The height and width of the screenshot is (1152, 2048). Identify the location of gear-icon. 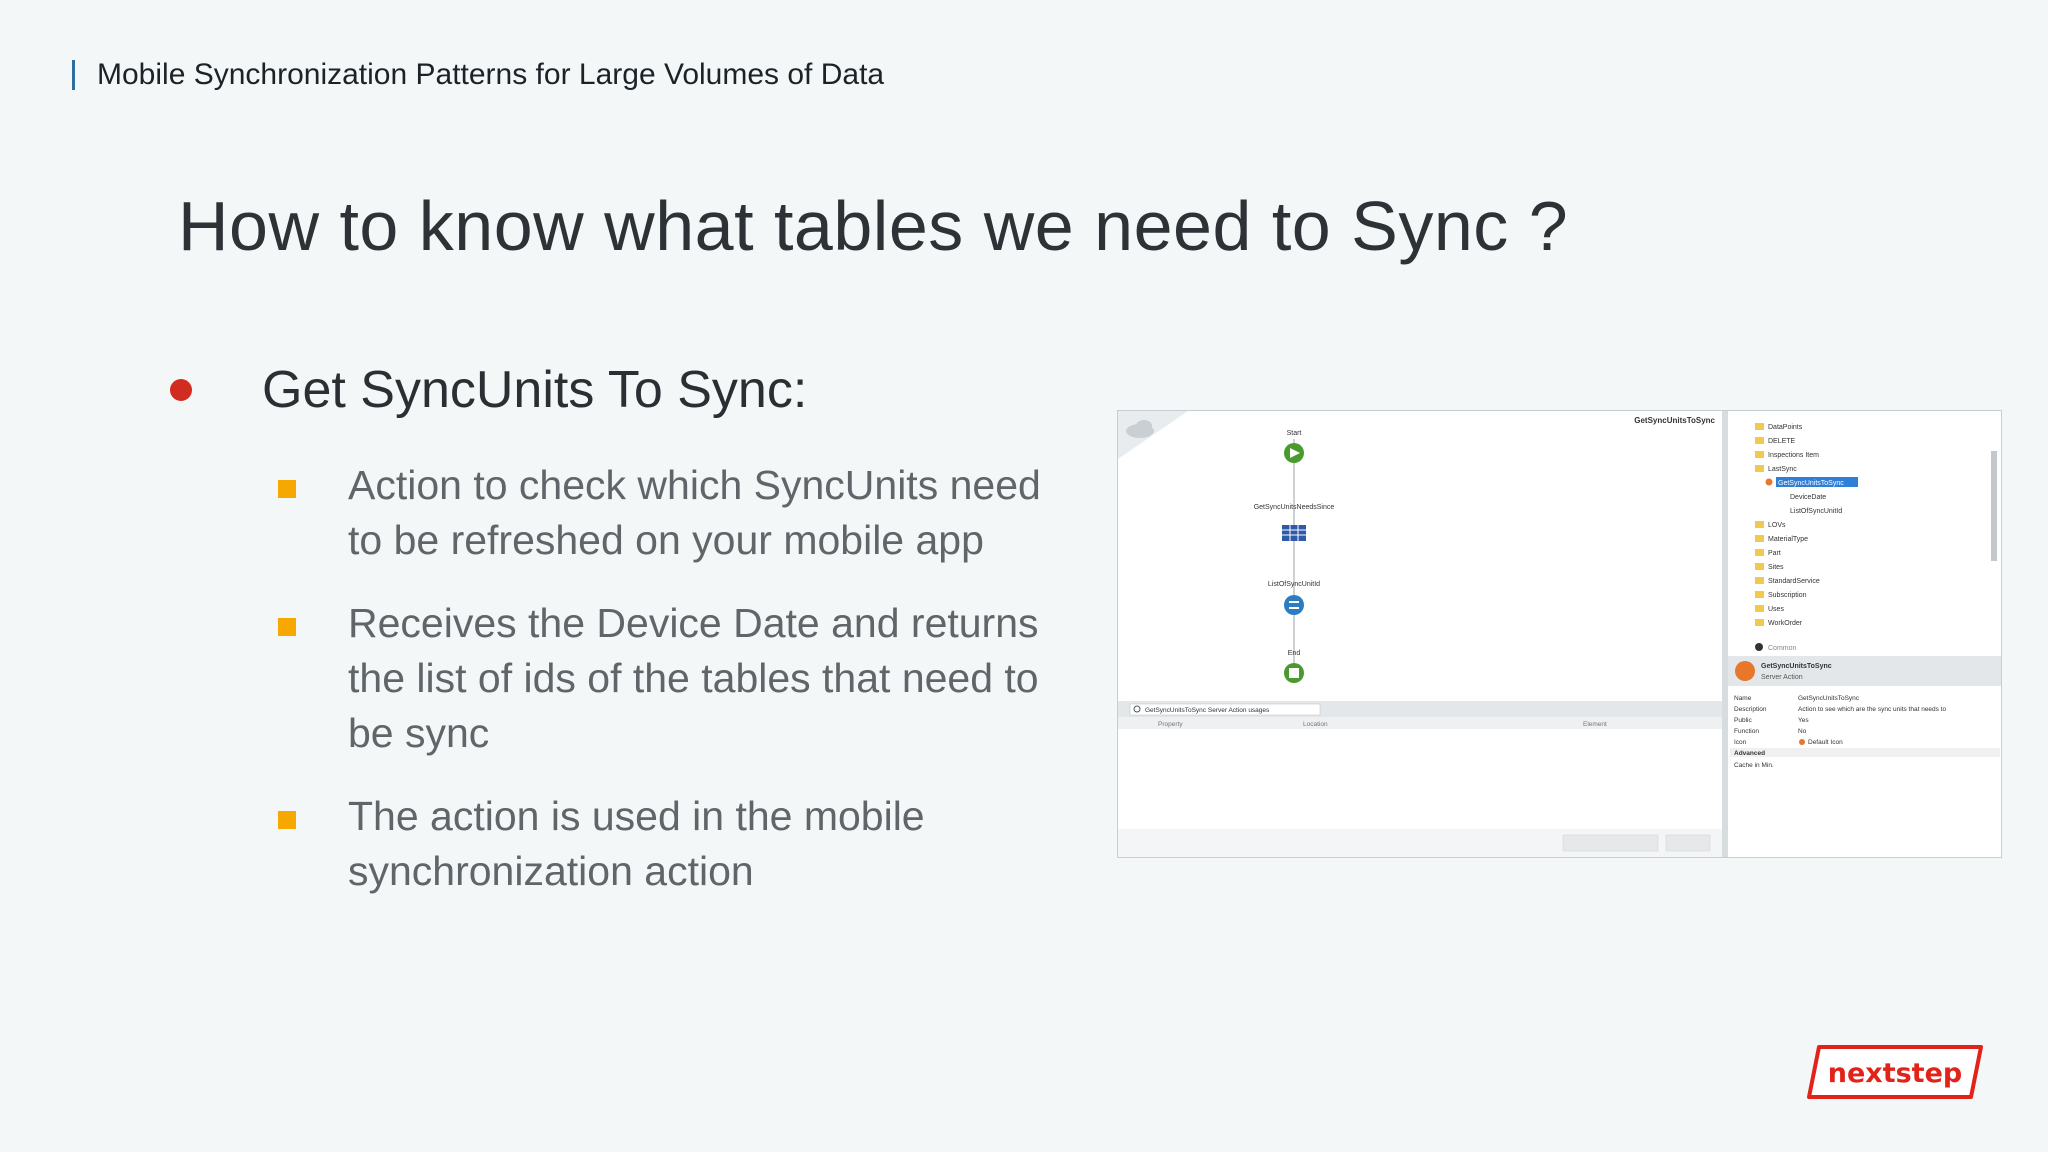
(1759, 647).